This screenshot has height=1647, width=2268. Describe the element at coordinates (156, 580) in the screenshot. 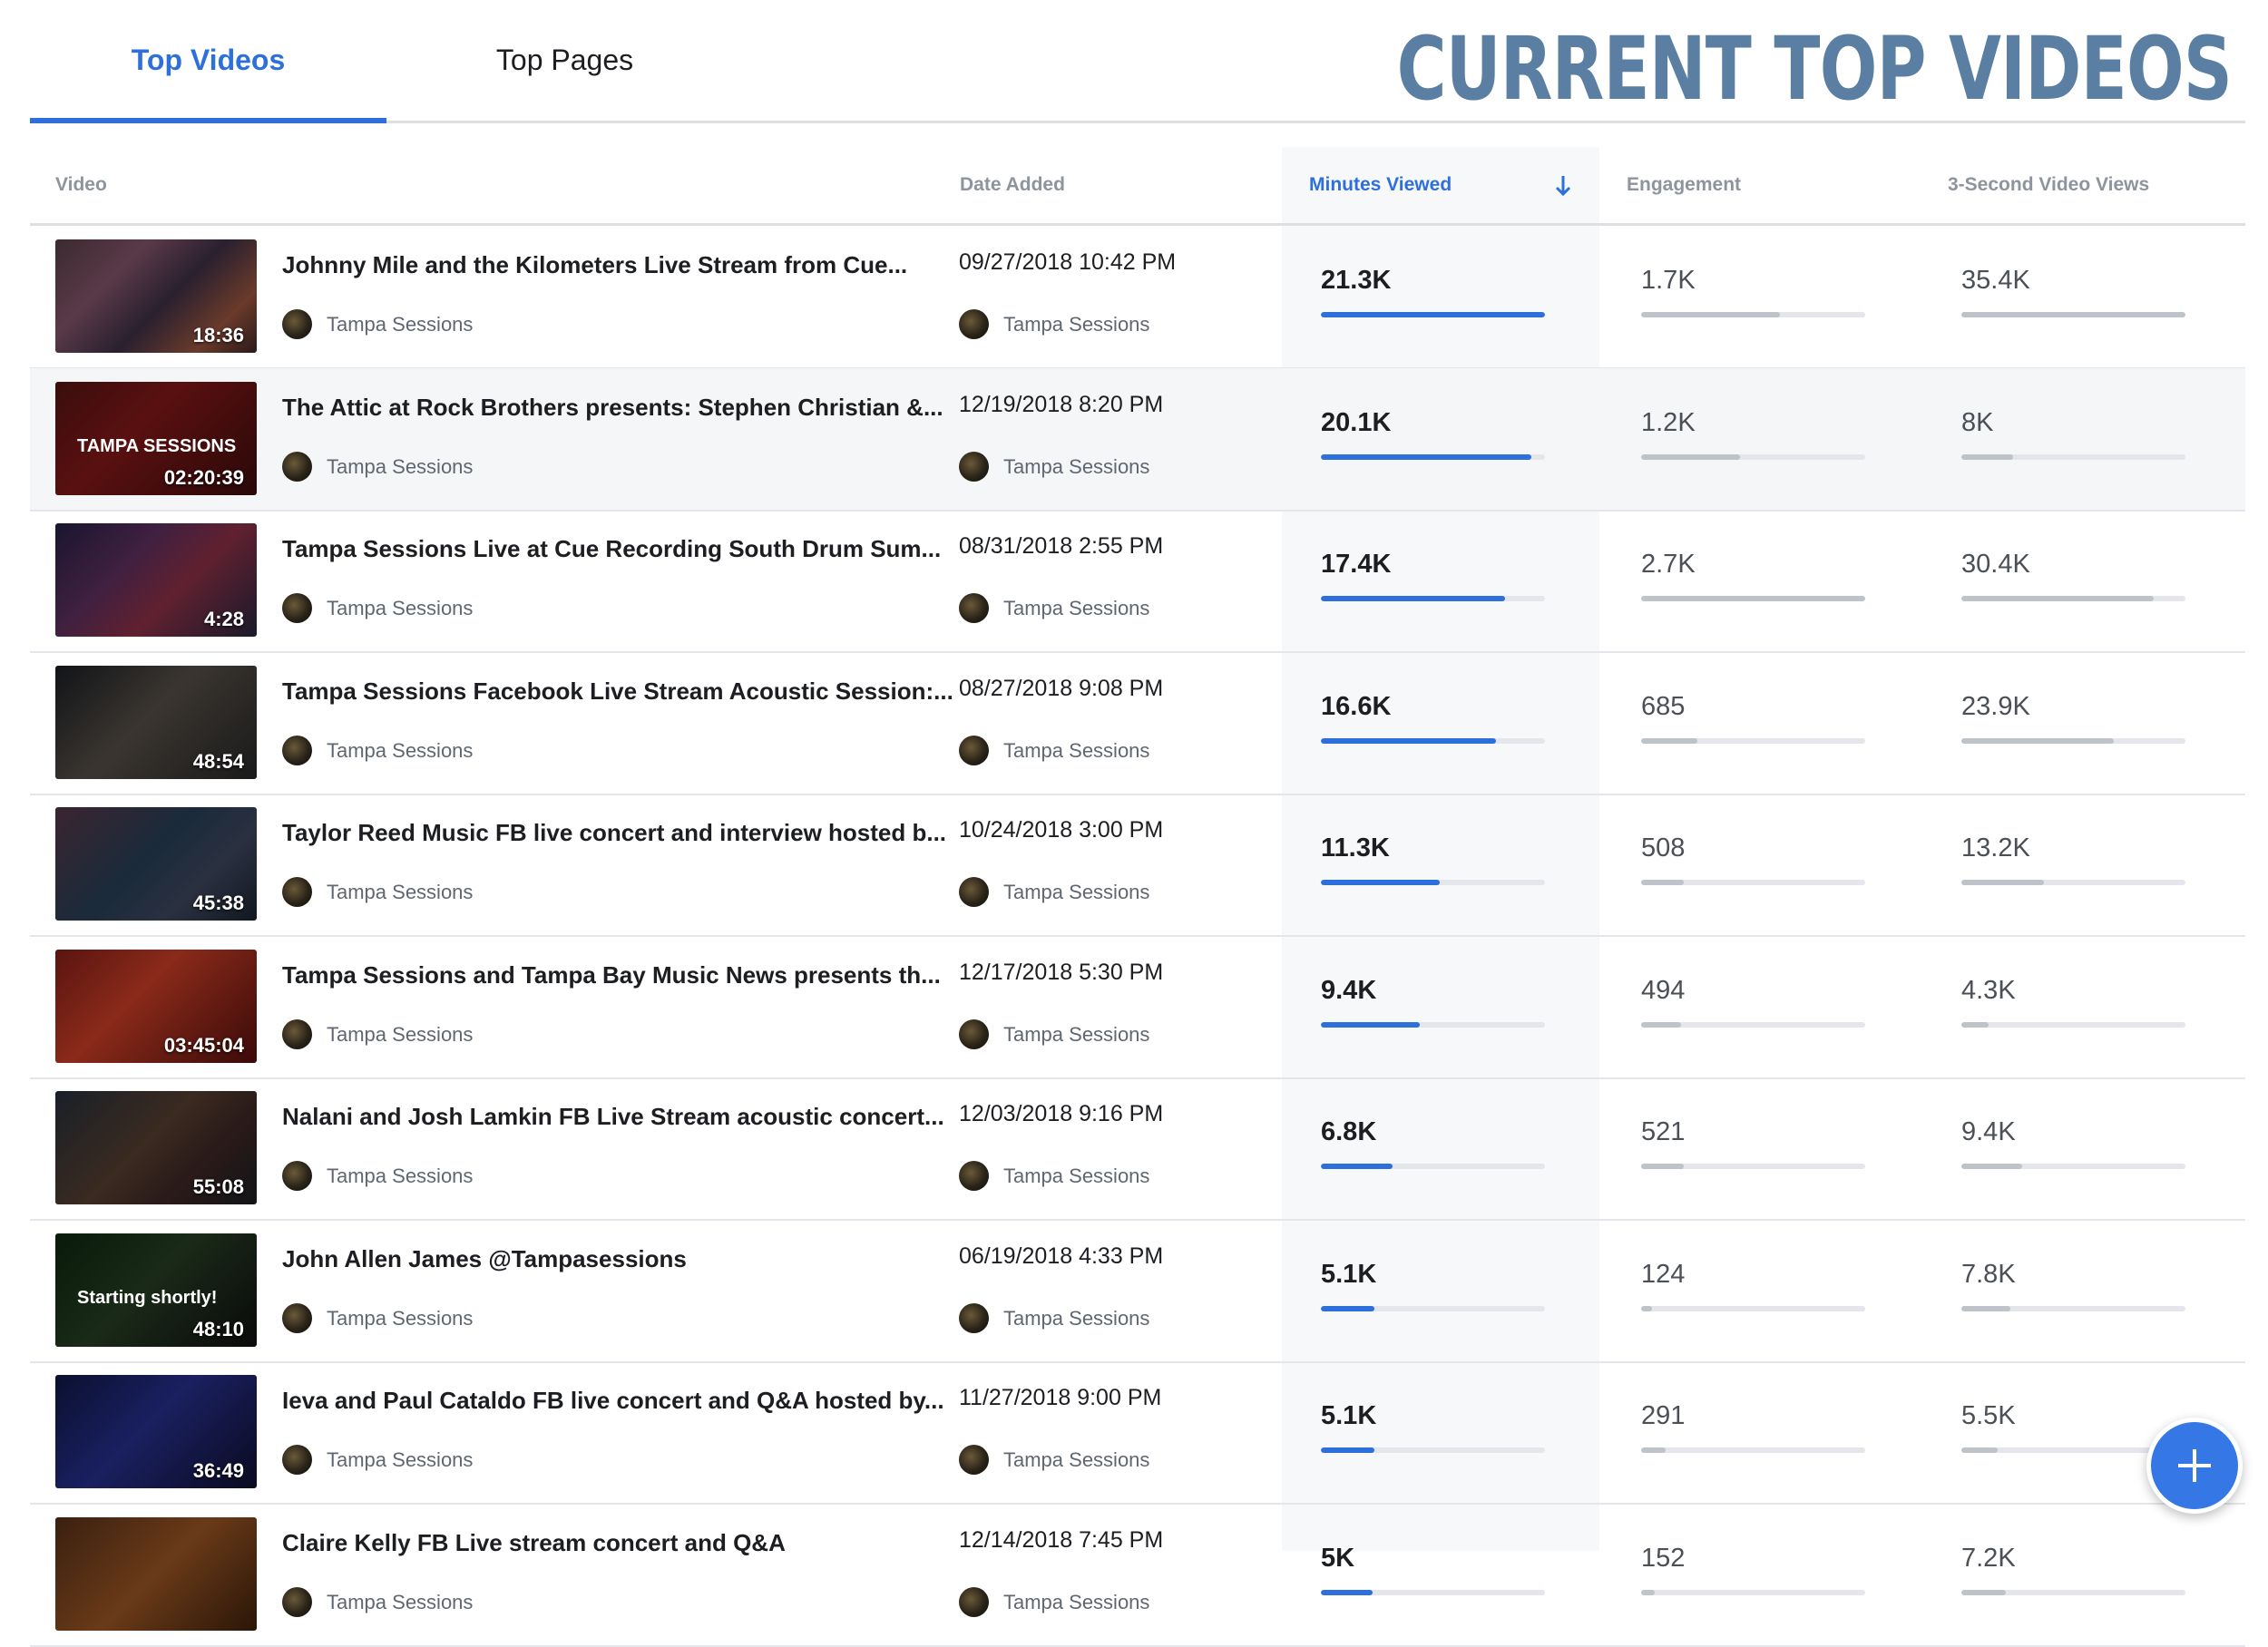

I see `video-thumbnail: 4:28` at that location.